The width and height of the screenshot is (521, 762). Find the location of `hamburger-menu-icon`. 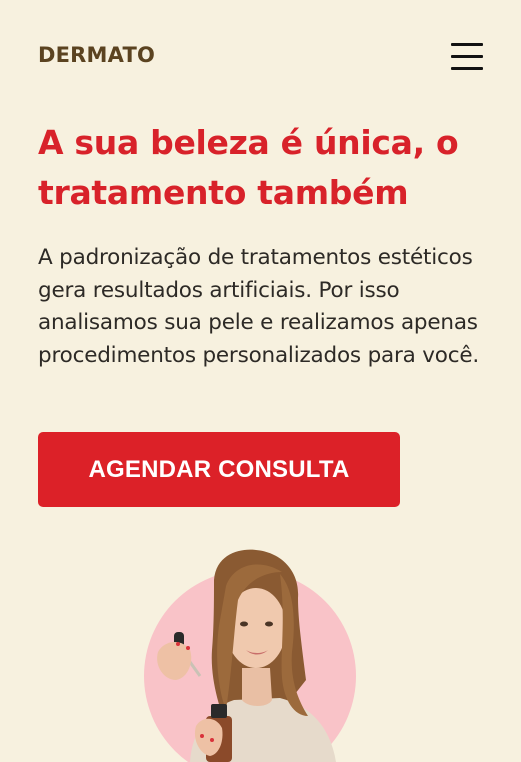

hamburger-menu-icon is located at coordinates (466, 56).